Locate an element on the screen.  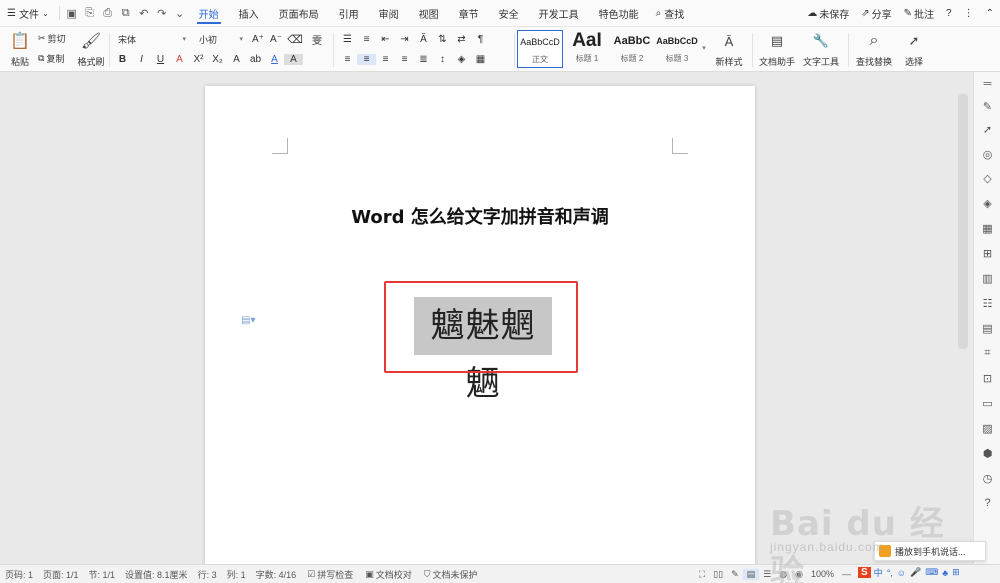
translate-icon: ⌗ is located at coordinates (987, 353).